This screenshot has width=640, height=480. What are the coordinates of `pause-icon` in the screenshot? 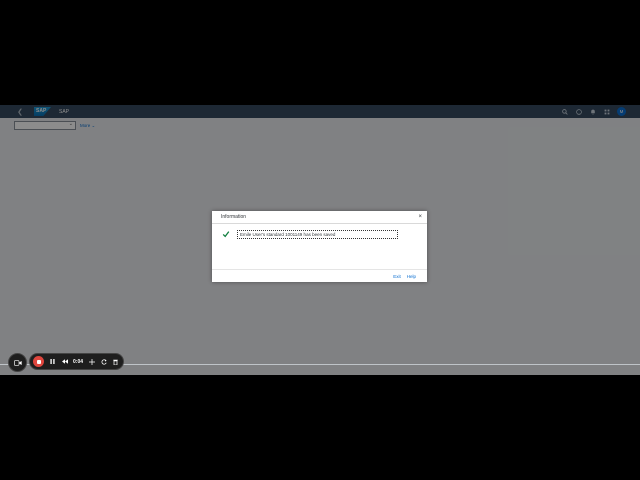 It's located at (52, 361).